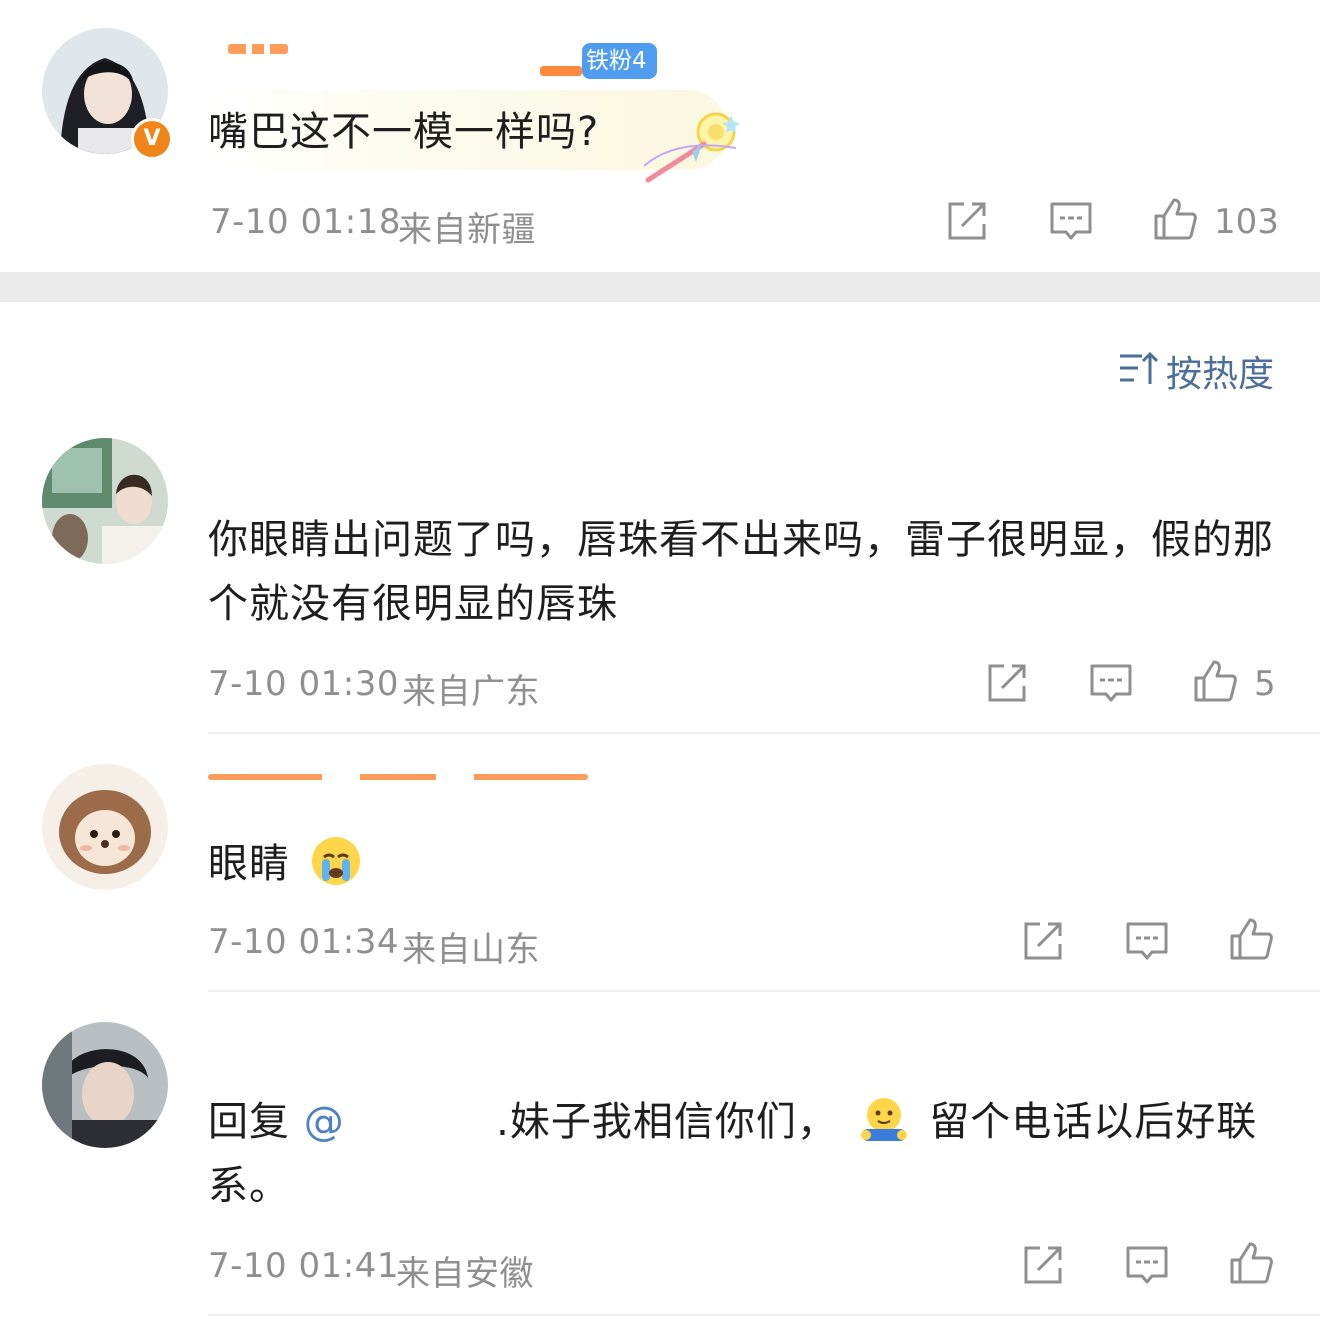  I want to click on verified-v-icon: V, so click(152, 139).